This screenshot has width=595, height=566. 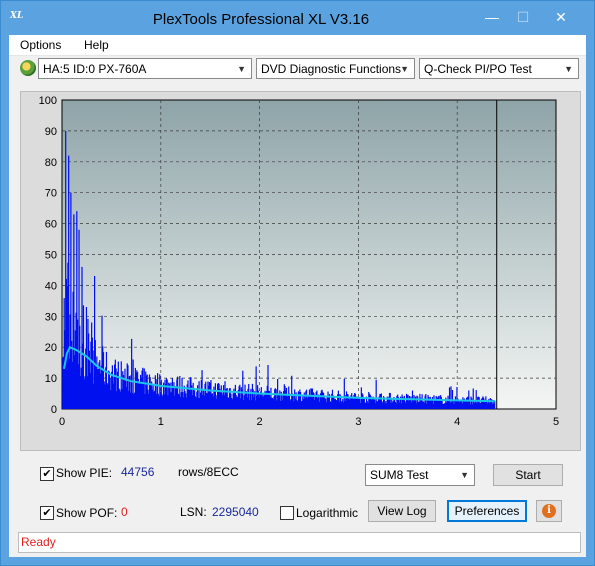 What do you see at coordinates (193, 512) in the screenshot?
I see `lsn-label: LSN:` at bounding box center [193, 512].